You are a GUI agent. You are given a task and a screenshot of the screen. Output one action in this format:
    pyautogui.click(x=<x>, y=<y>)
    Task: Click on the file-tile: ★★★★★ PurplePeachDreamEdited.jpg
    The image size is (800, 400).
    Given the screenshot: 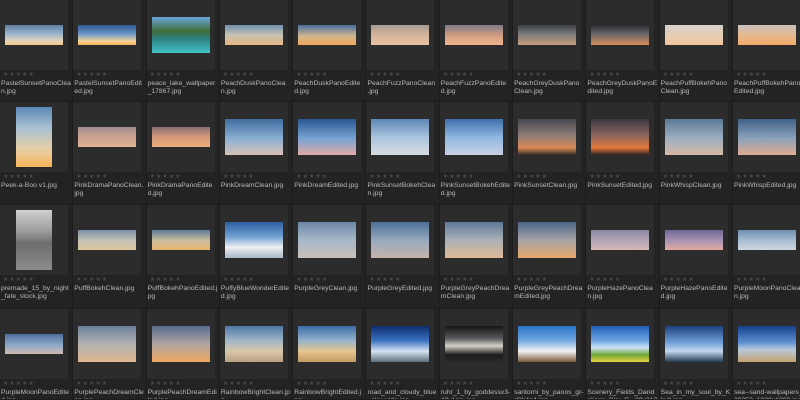 What is the action you would take?
    pyautogui.click(x=183, y=354)
    